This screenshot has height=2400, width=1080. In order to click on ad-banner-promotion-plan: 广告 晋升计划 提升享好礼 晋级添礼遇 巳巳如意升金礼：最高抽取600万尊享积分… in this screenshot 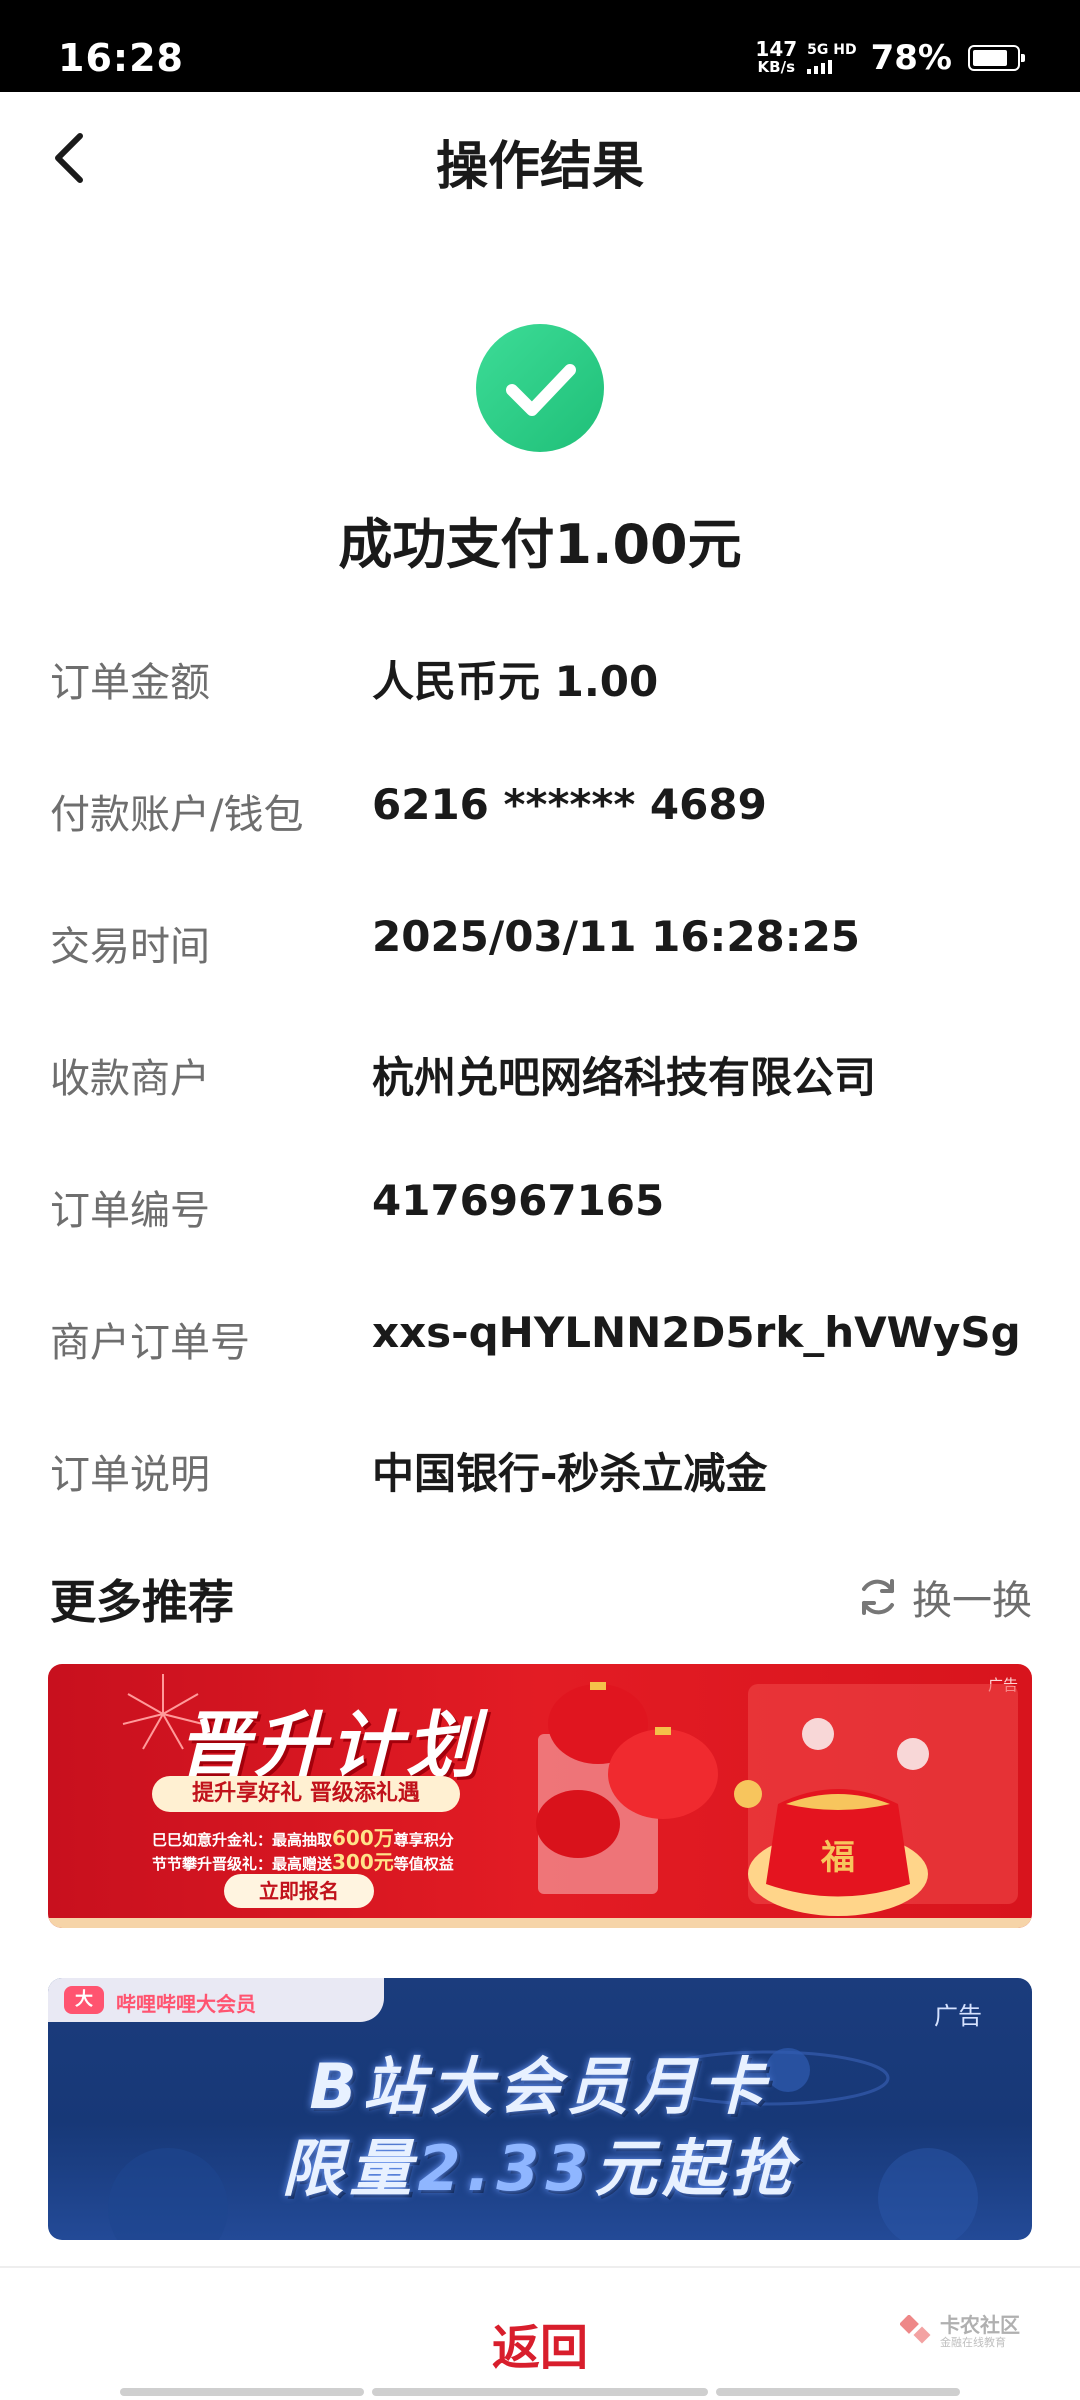, I will do `click(540, 1796)`.